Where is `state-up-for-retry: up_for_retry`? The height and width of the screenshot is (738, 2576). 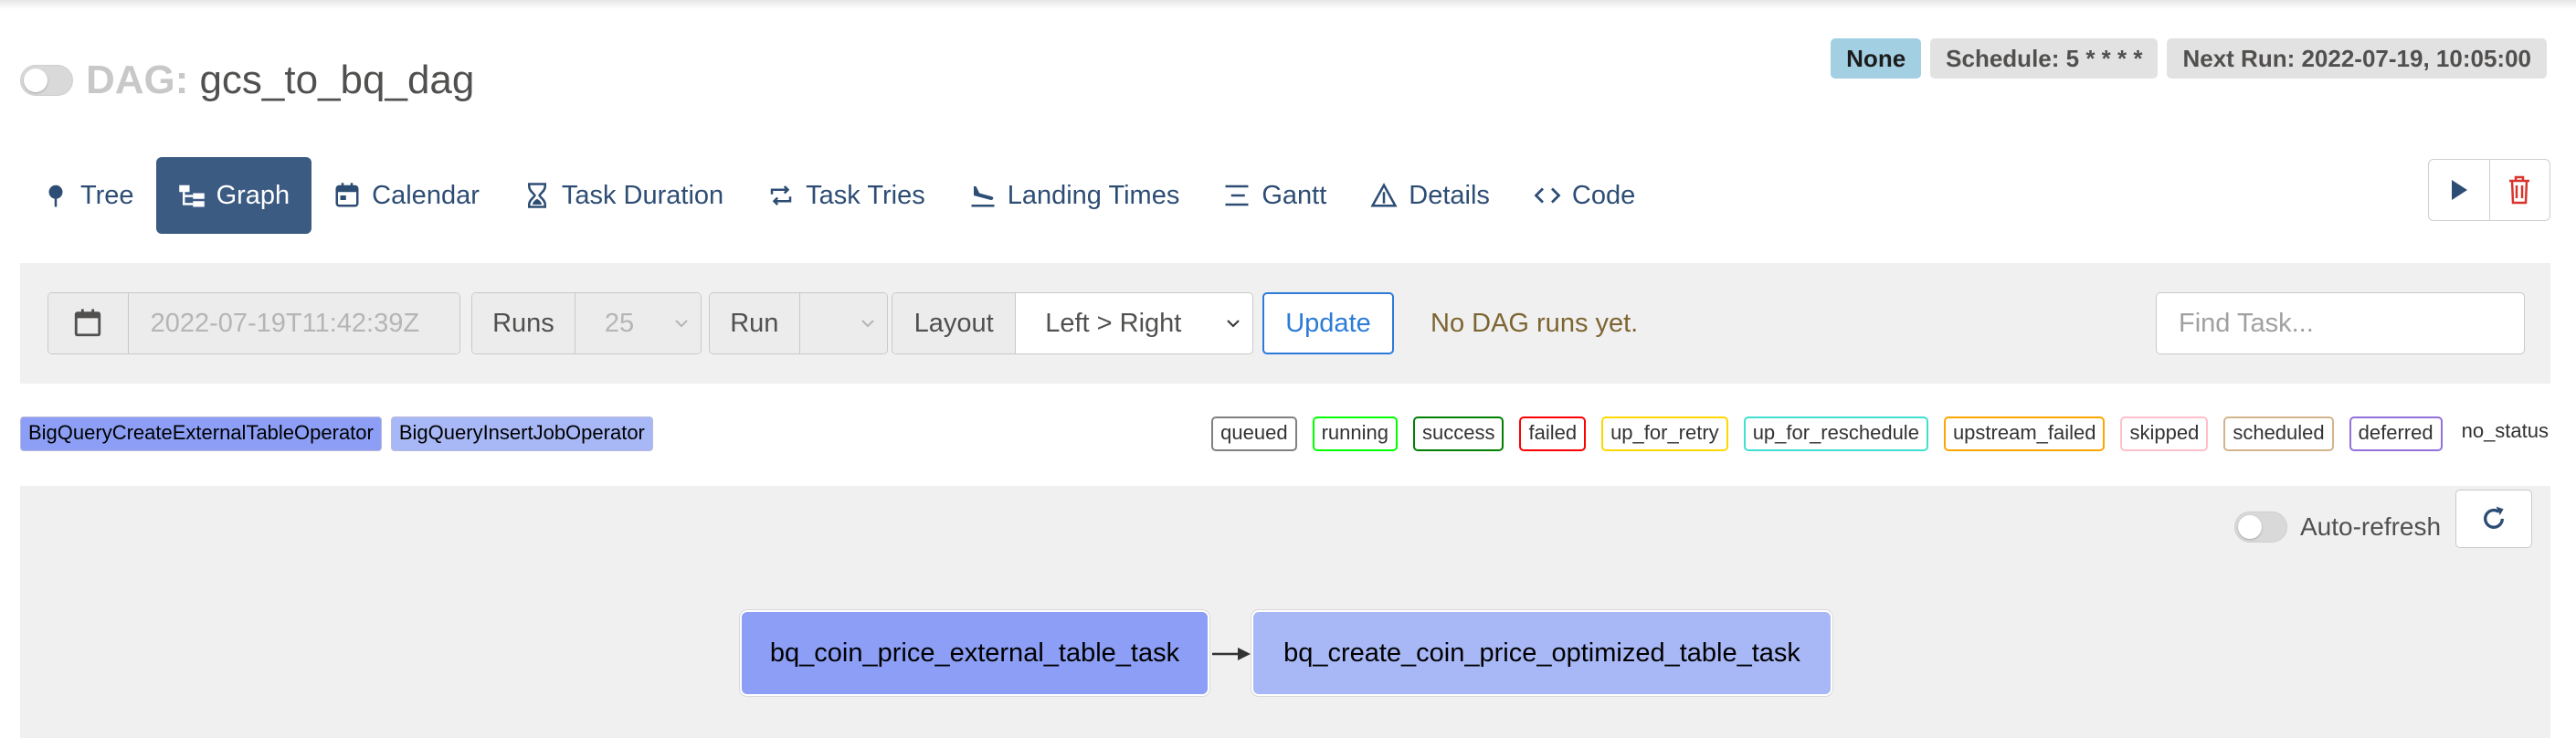
state-up-for-retry: up_for_retry is located at coordinates (1664, 433).